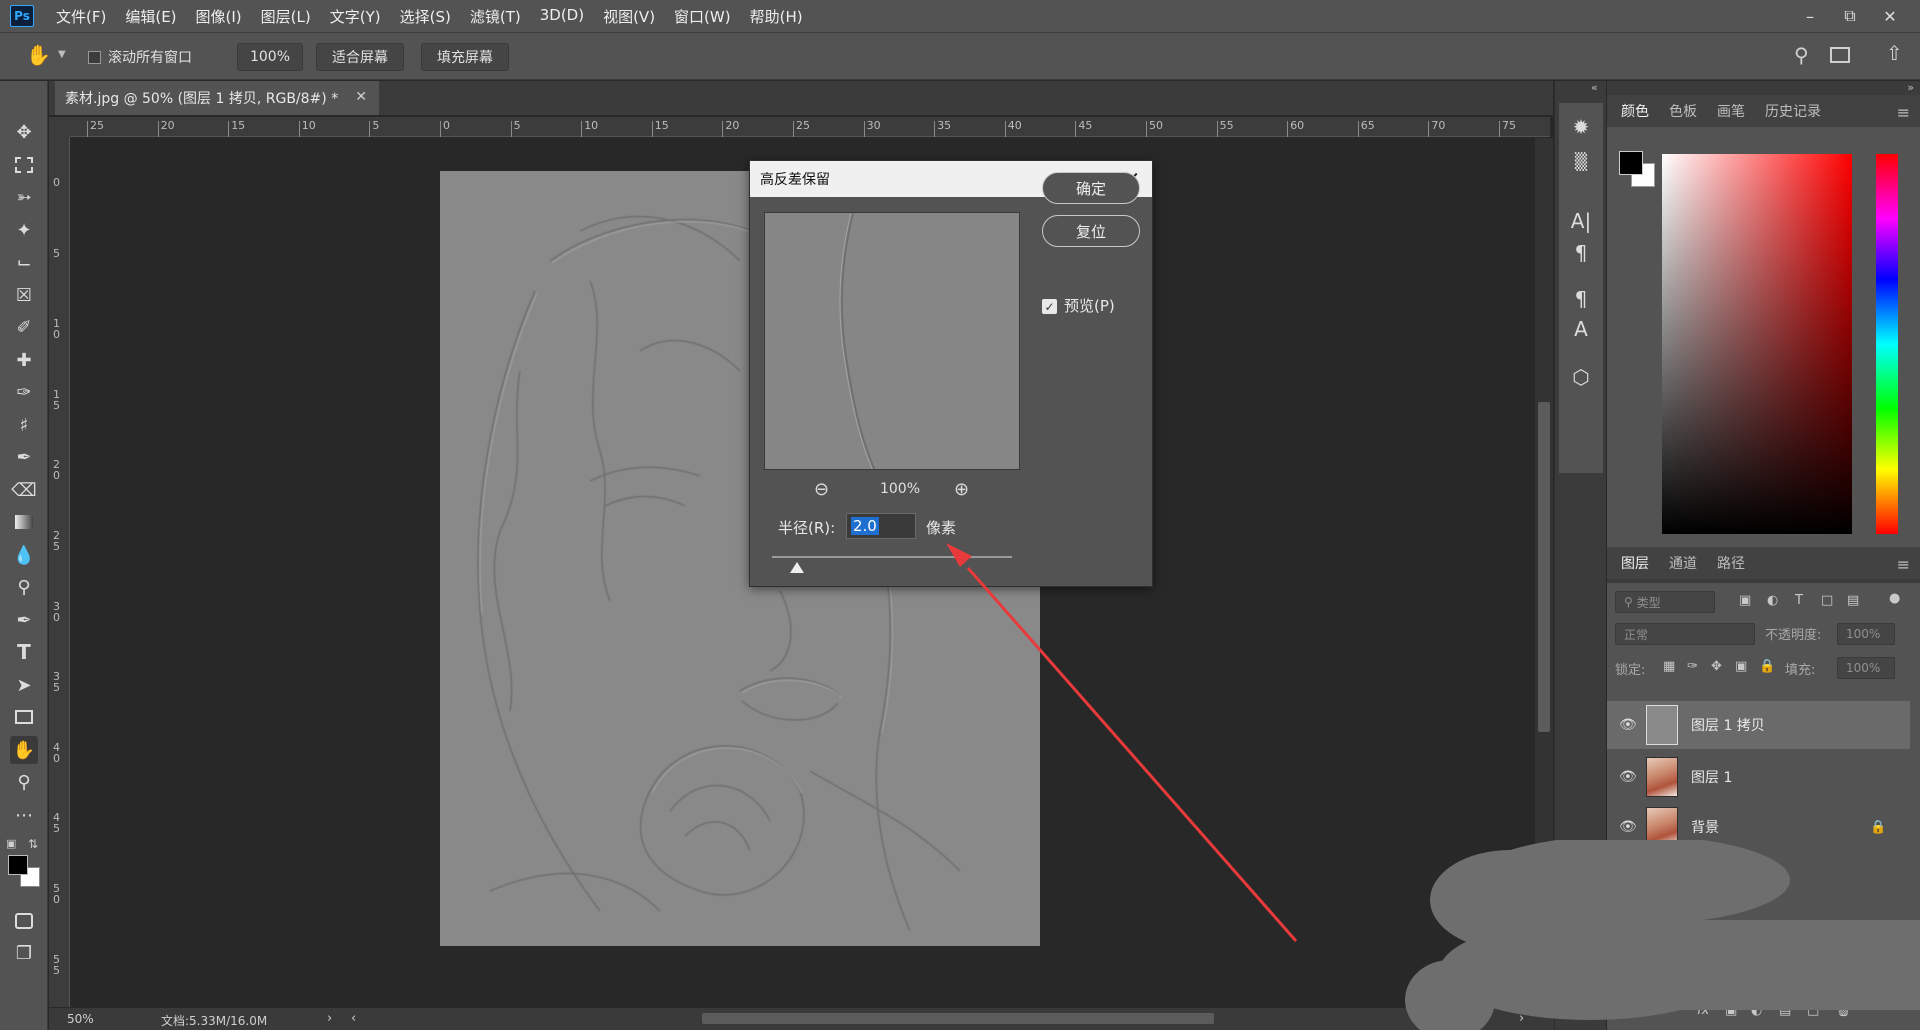  What do you see at coordinates (961, 489) in the screenshot?
I see `zoom-in-icon: ⊕` at bounding box center [961, 489].